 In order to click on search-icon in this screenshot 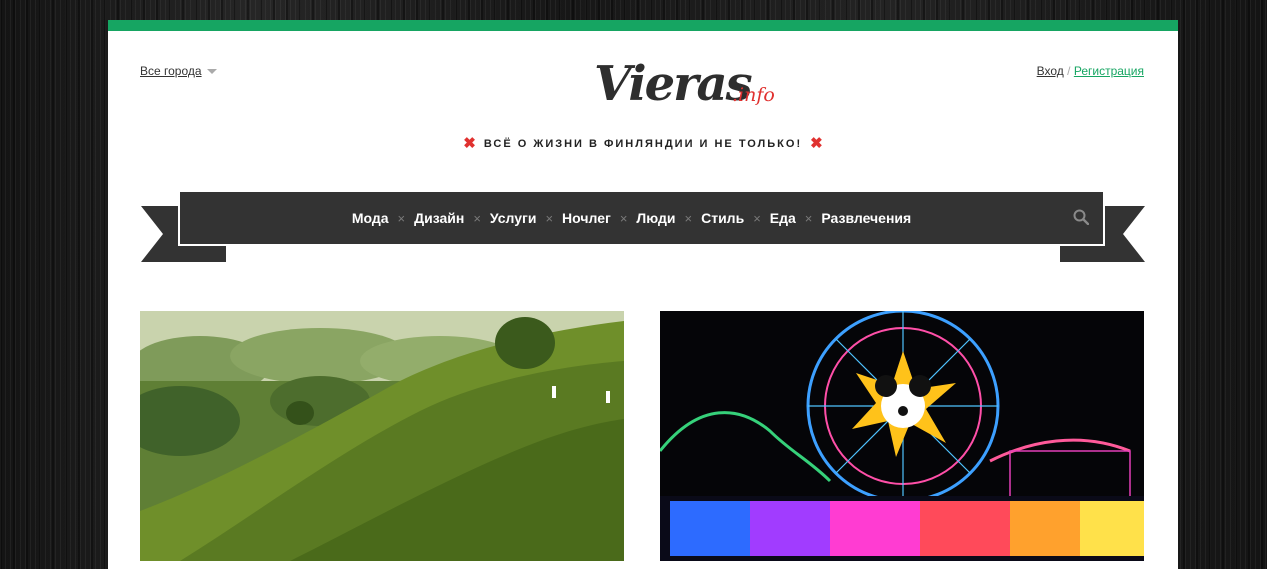, I will do `click(1081, 219)`.